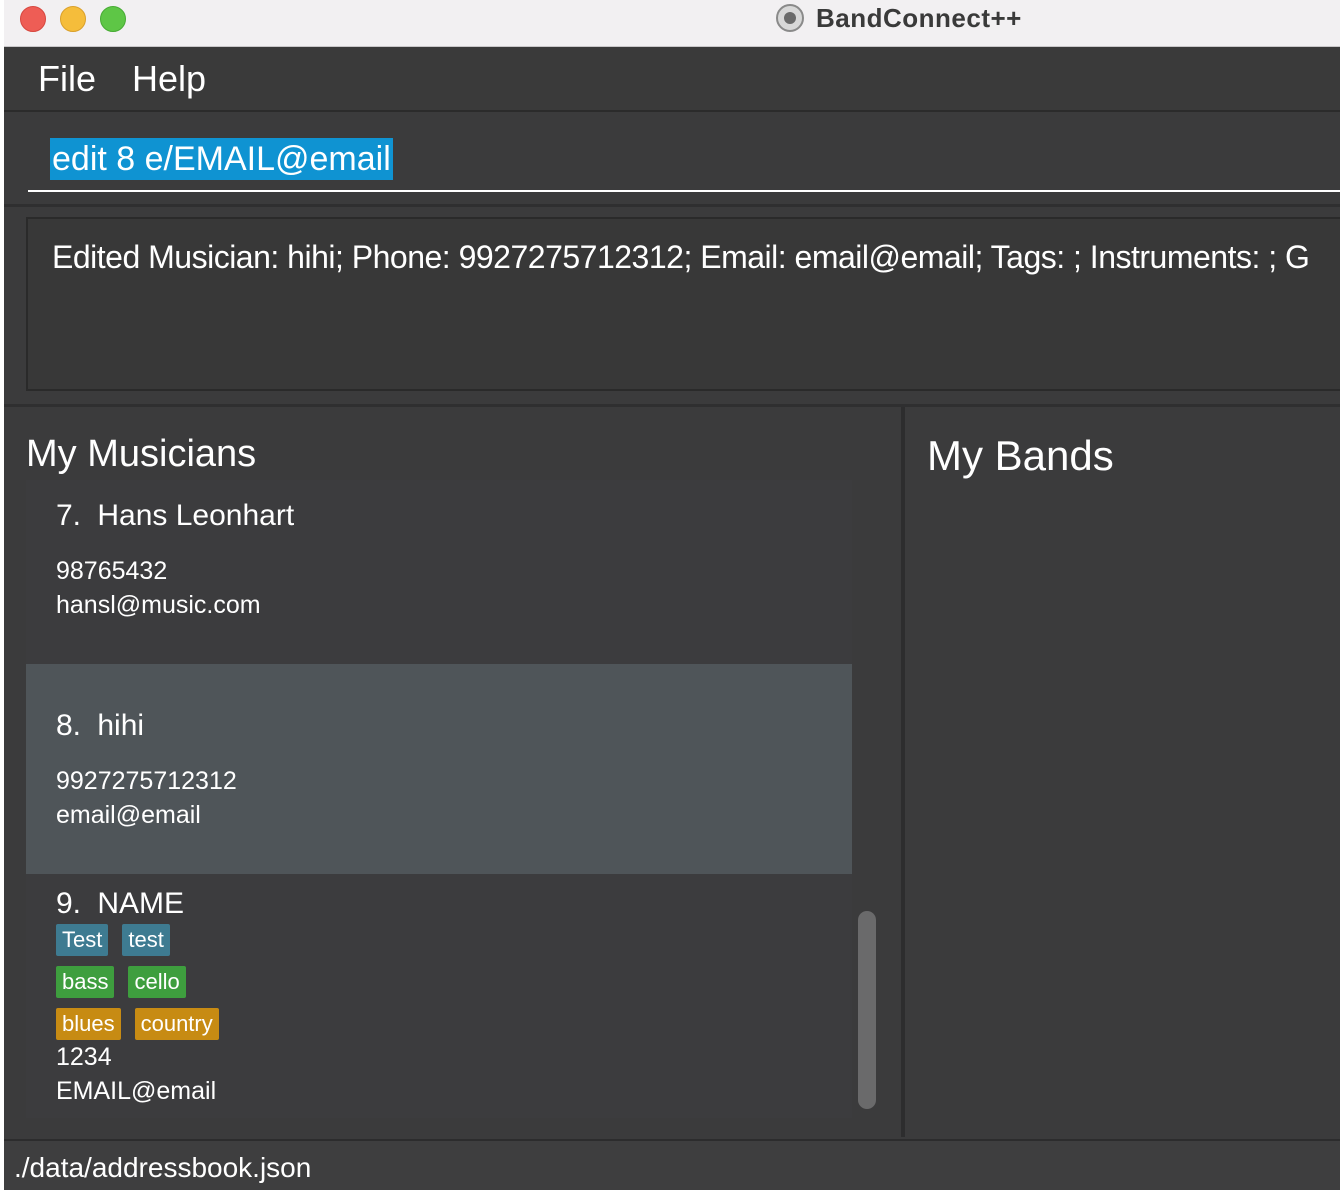 This screenshot has width=1340, height=1190. I want to click on menu-bar: File Help, so click(672, 79).